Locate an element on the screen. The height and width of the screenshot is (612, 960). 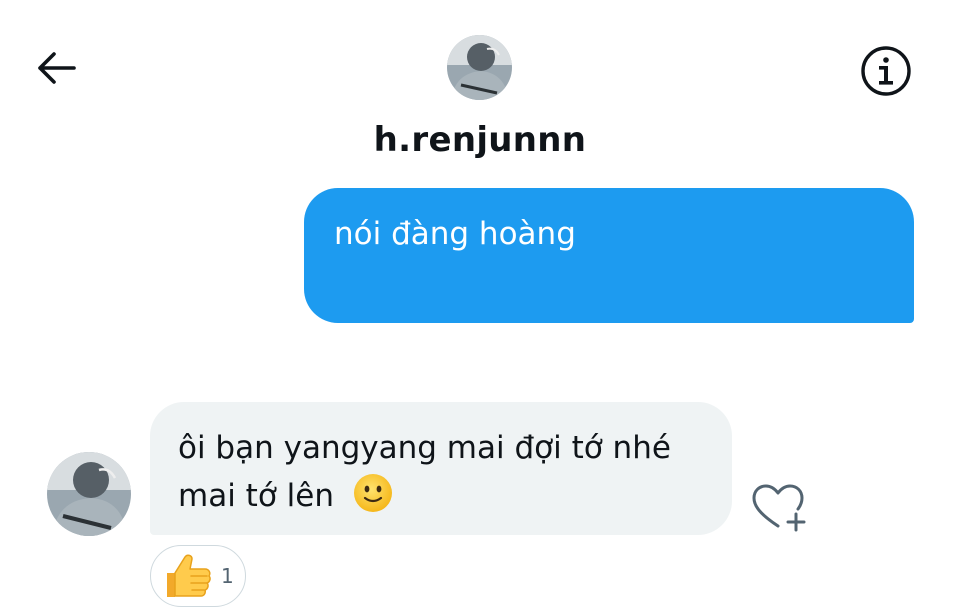
sender-avatar is located at coordinates (89, 494).